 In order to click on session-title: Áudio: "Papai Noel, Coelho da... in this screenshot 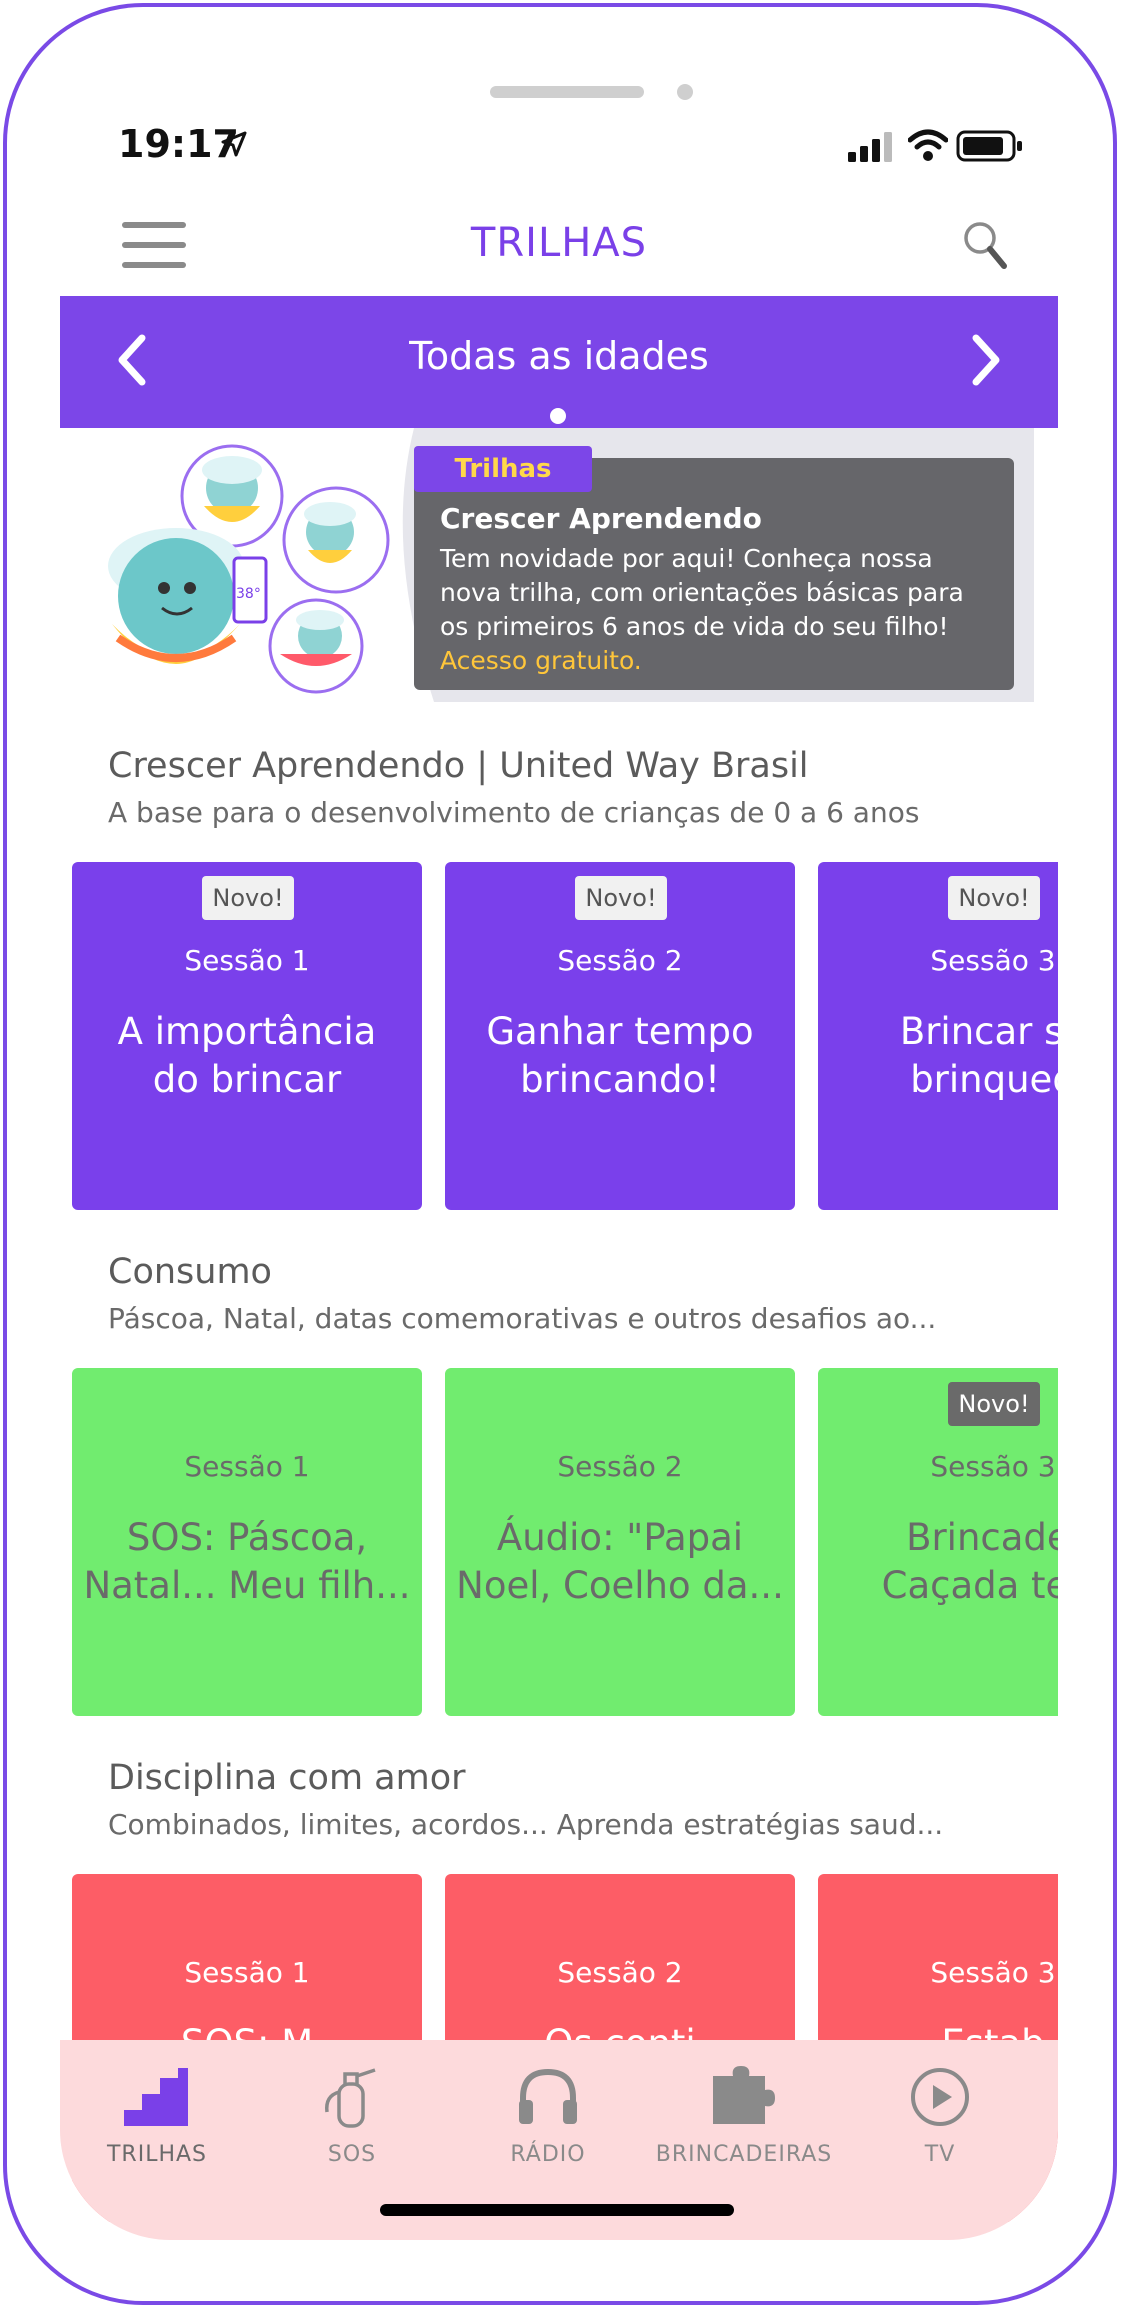, I will do `click(620, 1562)`.